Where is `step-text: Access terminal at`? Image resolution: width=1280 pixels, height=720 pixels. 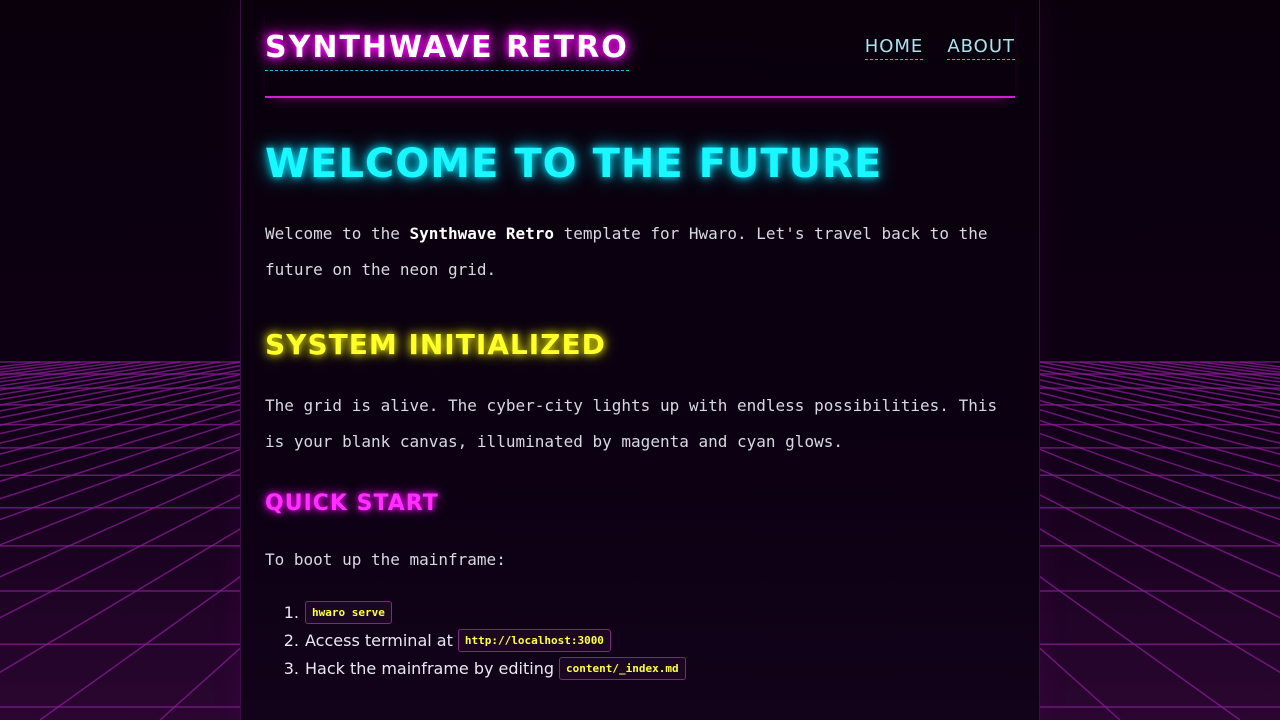
step-text: Access terminal at is located at coordinates (379, 640).